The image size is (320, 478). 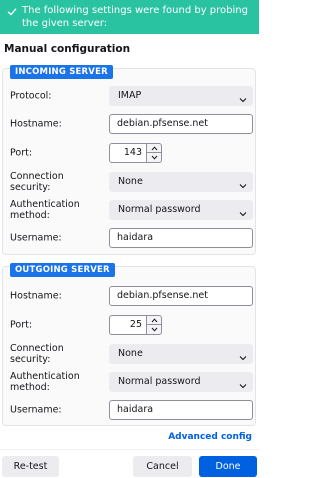 I want to click on check-icon, so click(x=11, y=11).